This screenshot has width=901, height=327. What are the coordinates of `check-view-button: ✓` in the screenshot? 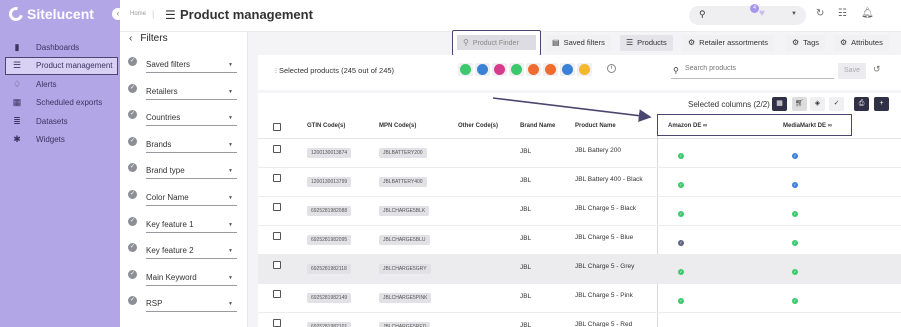 It's located at (836, 104).